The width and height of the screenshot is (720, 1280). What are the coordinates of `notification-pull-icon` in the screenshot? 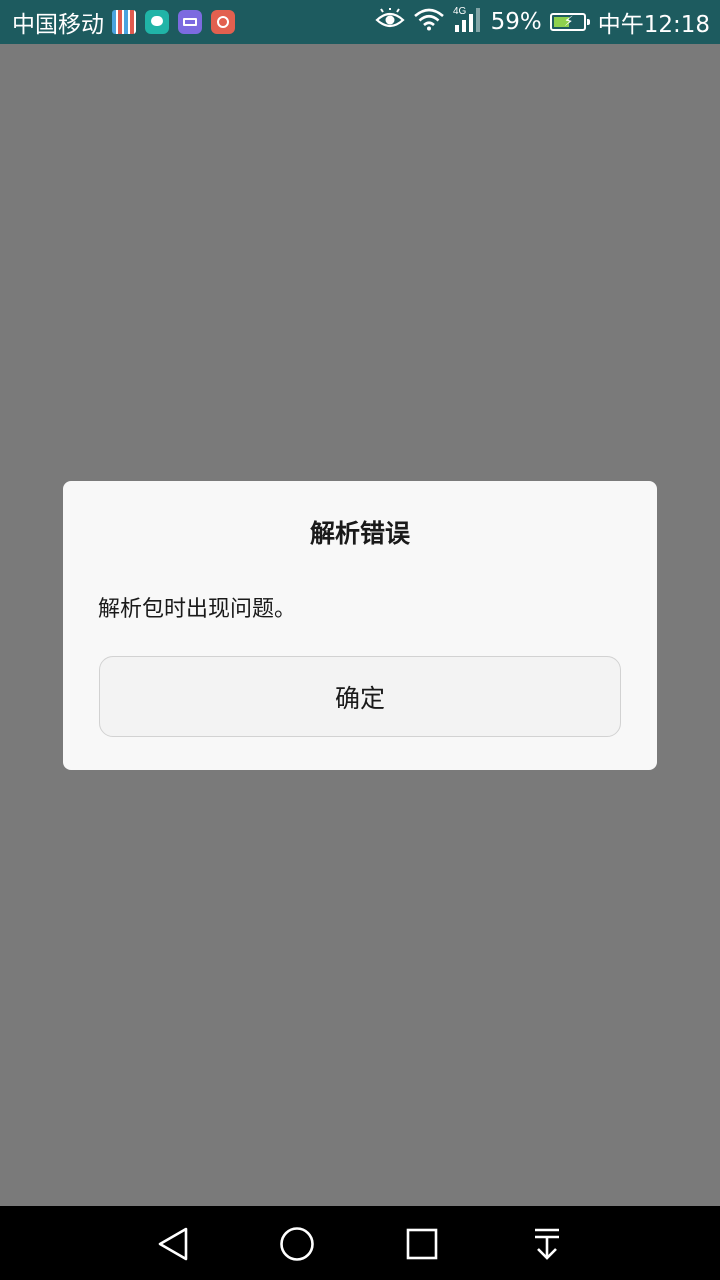 It's located at (547, 1244).